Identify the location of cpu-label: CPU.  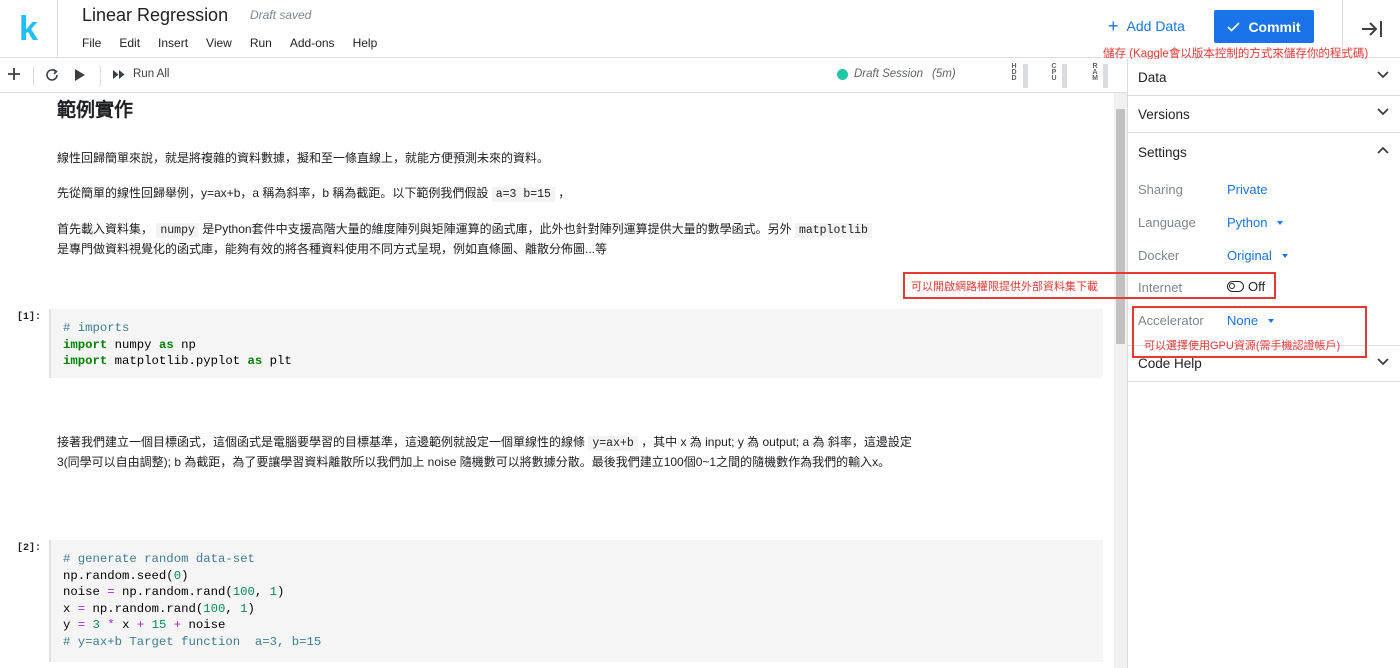
(1054, 72).